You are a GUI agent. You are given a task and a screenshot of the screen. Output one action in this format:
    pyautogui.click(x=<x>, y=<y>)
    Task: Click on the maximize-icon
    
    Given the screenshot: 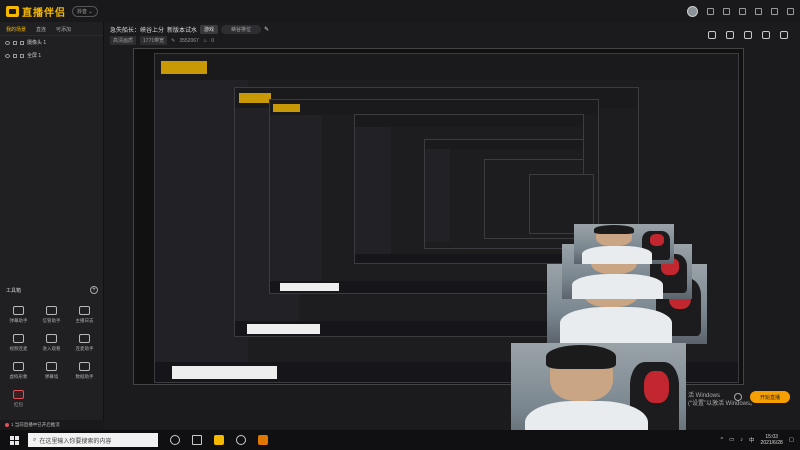 What is the action you would take?
    pyautogui.click(x=774, y=11)
    